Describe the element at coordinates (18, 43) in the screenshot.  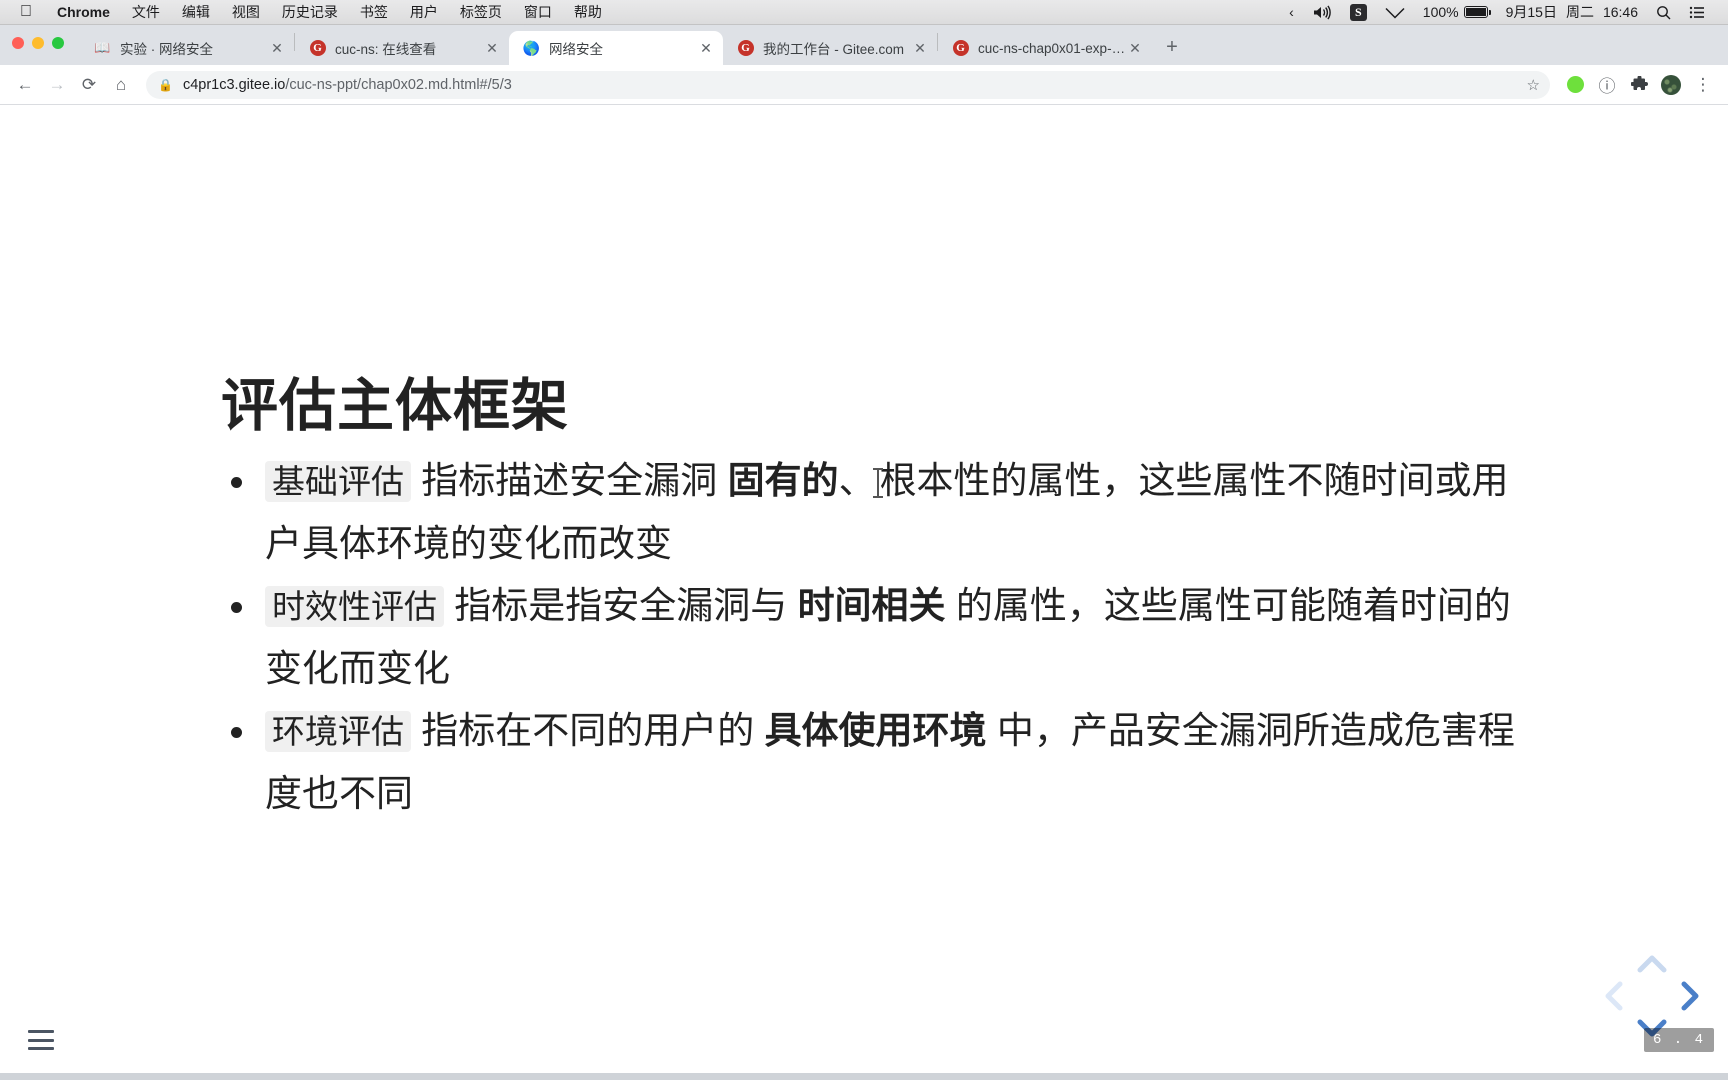
I see `close-window-button` at that location.